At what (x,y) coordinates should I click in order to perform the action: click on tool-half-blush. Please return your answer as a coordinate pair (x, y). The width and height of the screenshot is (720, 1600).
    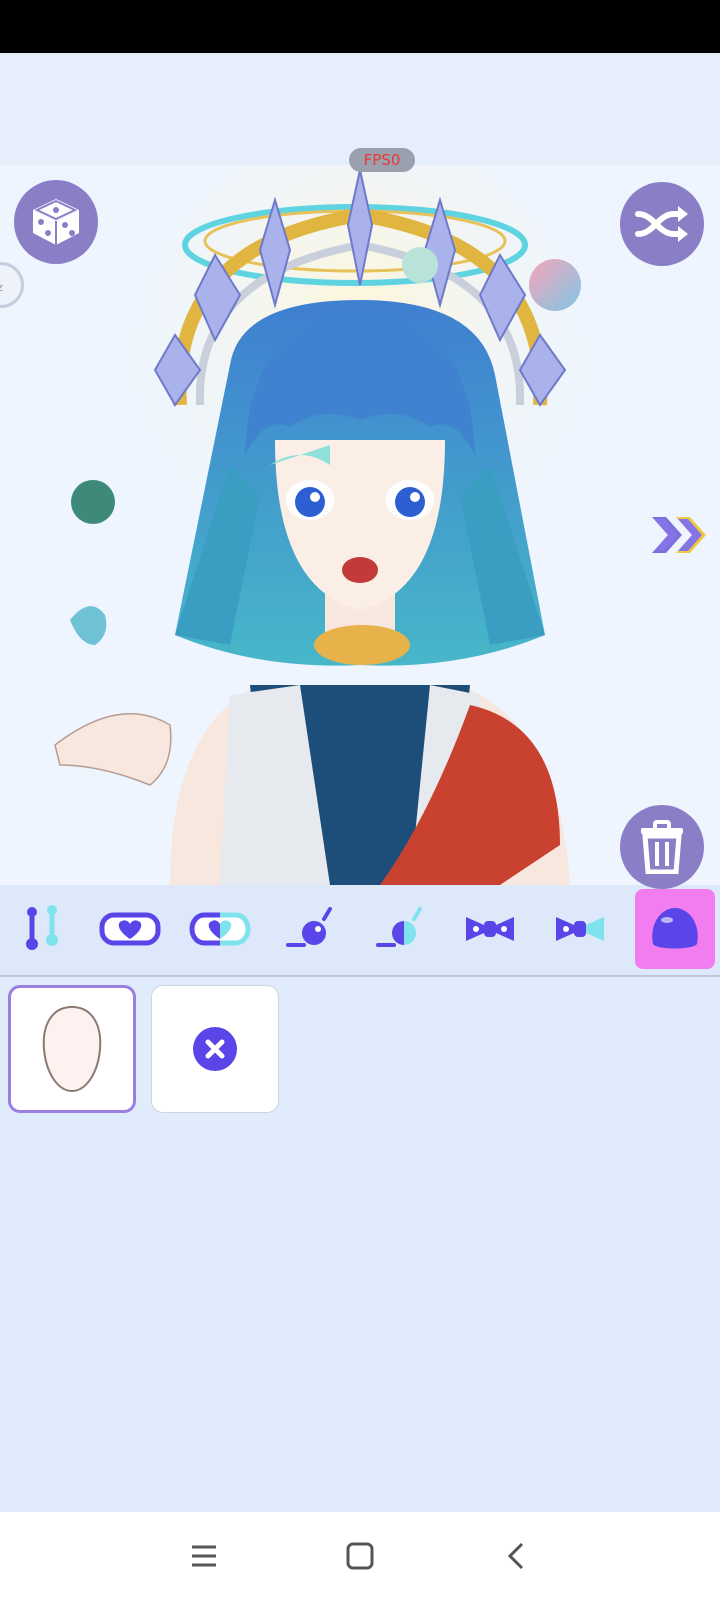
    Looking at the image, I should click on (400, 929).